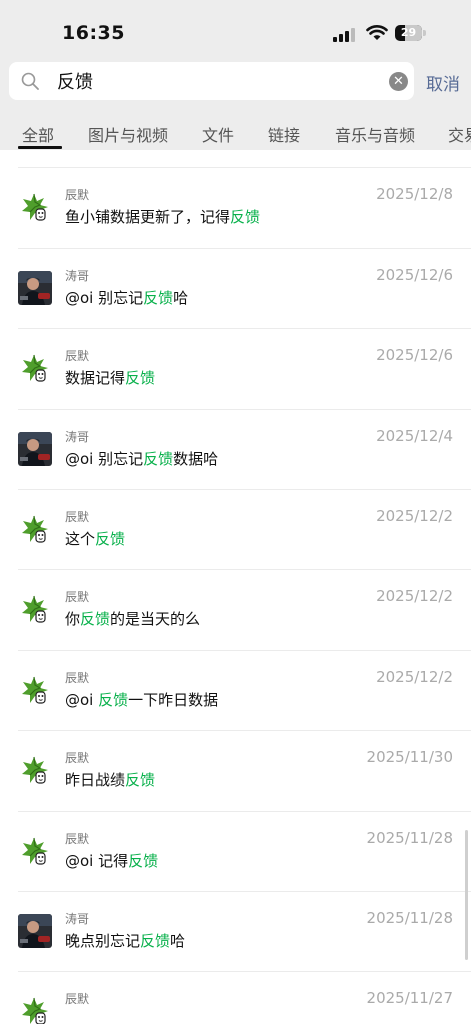 This screenshot has width=471, height=1024. What do you see at coordinates (284, 134) in the screenshot?
I see `tab-links: 链接` at bounding box center [284, 134].